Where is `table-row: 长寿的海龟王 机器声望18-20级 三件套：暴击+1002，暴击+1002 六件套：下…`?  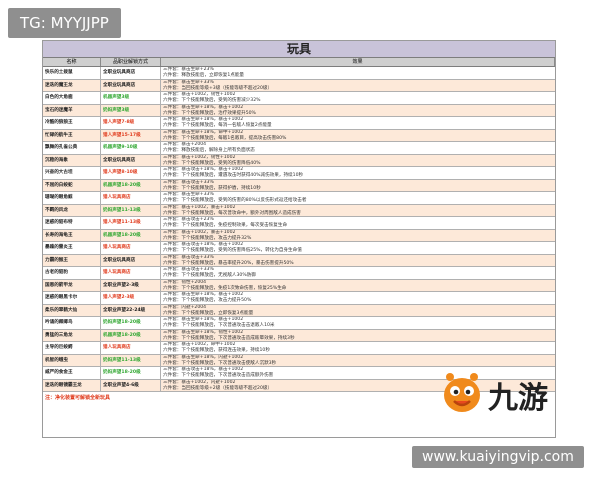 table-row: 长寿的海龟王 机器声望18-20级 三件套：暴击+1002，暴击+1002 六件套：下… is located at coordinates (299, 235).